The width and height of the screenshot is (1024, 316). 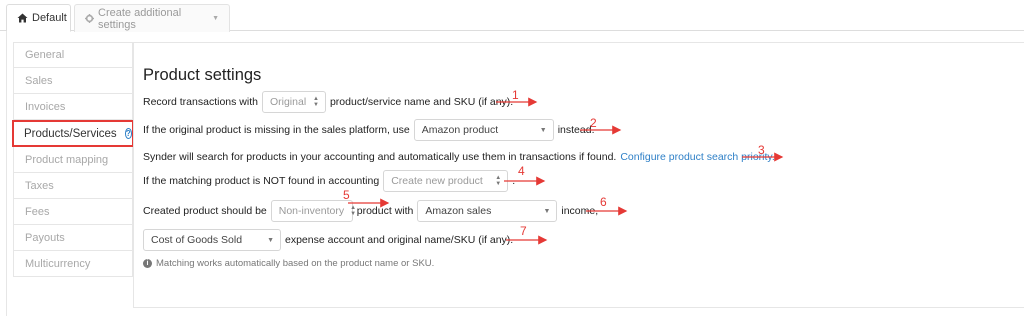 What do you see at coordinates (39, 185) in the screenshot?
I see `sidebar-item-label: Taxes` at bounding box center [39, 185].